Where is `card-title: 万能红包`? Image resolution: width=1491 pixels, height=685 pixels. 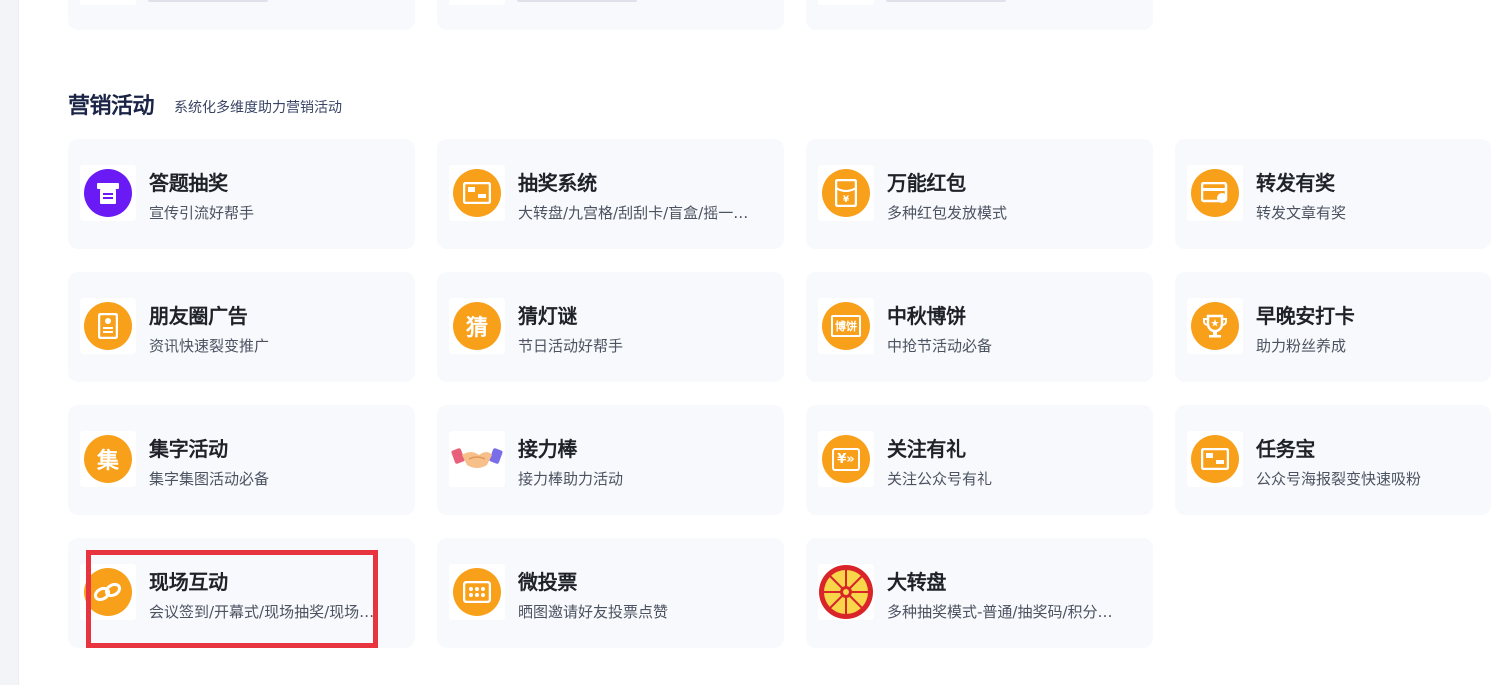 card-title: 万能红包 is located at coordinates (926, 183).